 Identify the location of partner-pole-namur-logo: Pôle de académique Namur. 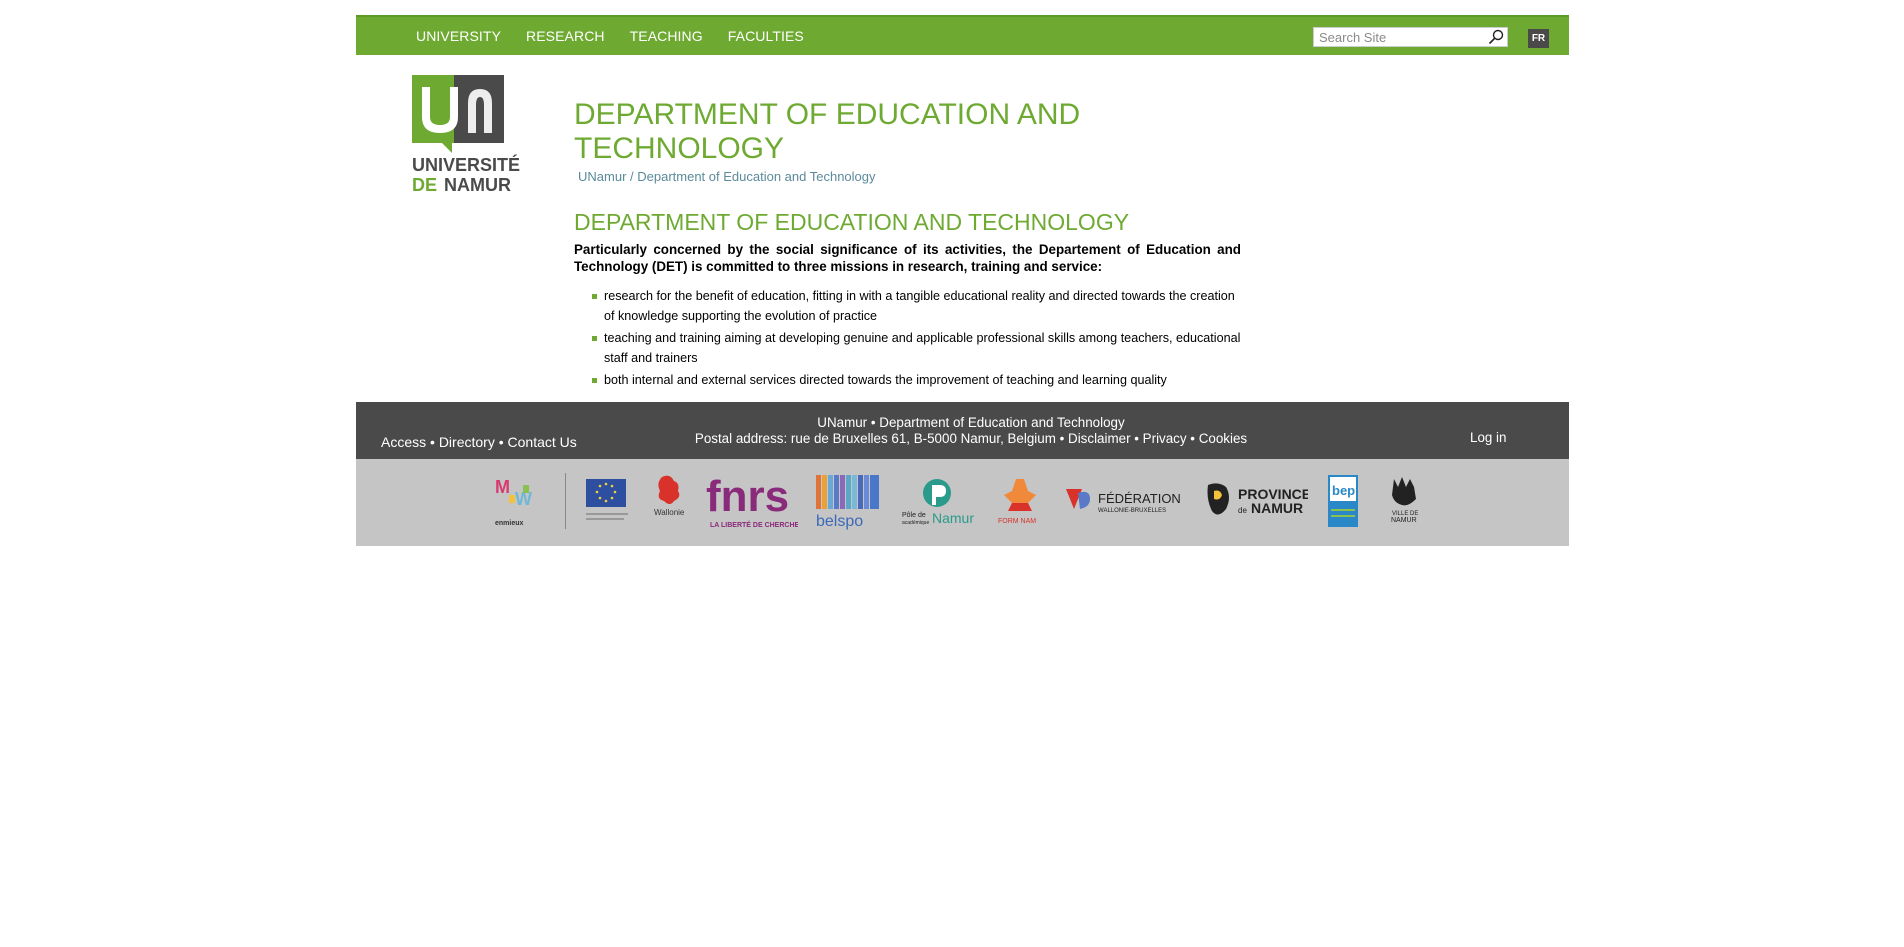
(944, 502).